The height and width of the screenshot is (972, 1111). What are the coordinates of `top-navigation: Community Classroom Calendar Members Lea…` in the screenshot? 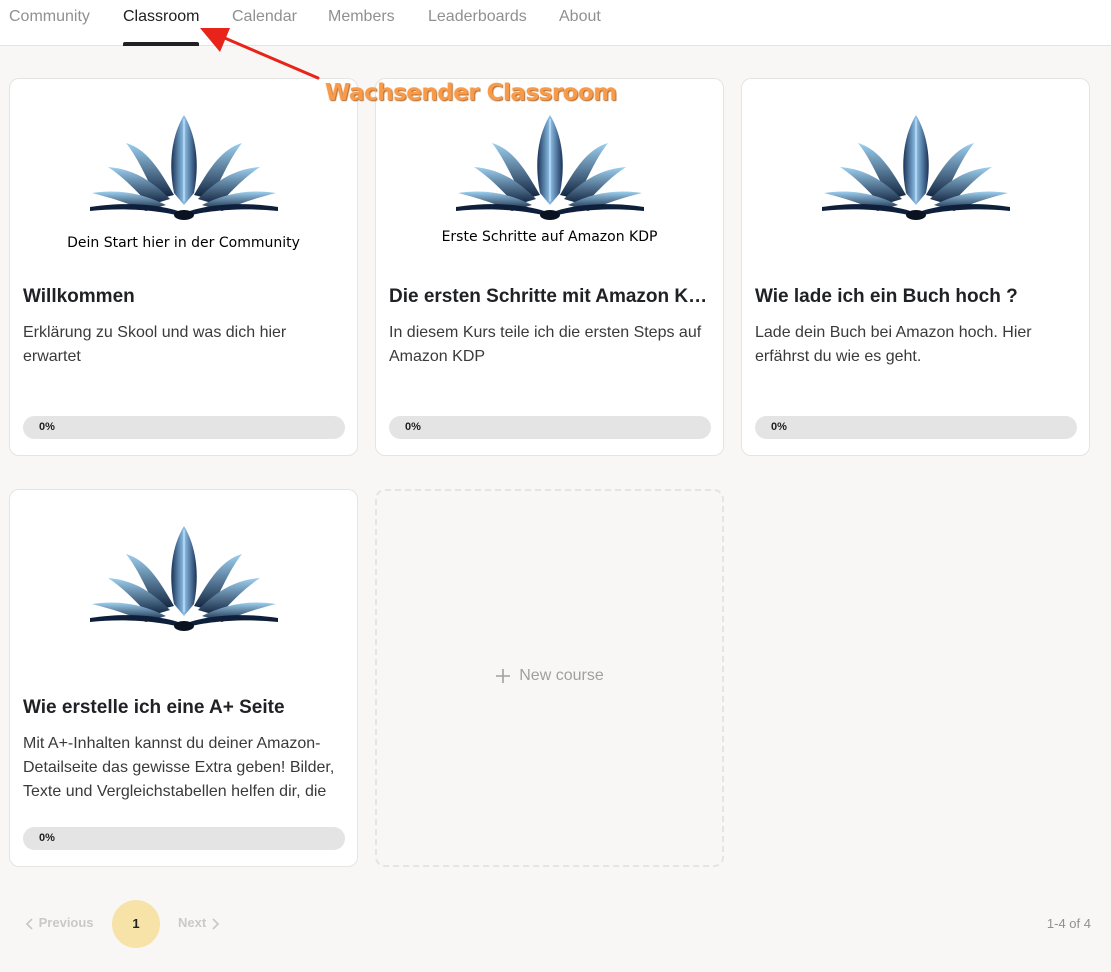 It's located at (555, 23).